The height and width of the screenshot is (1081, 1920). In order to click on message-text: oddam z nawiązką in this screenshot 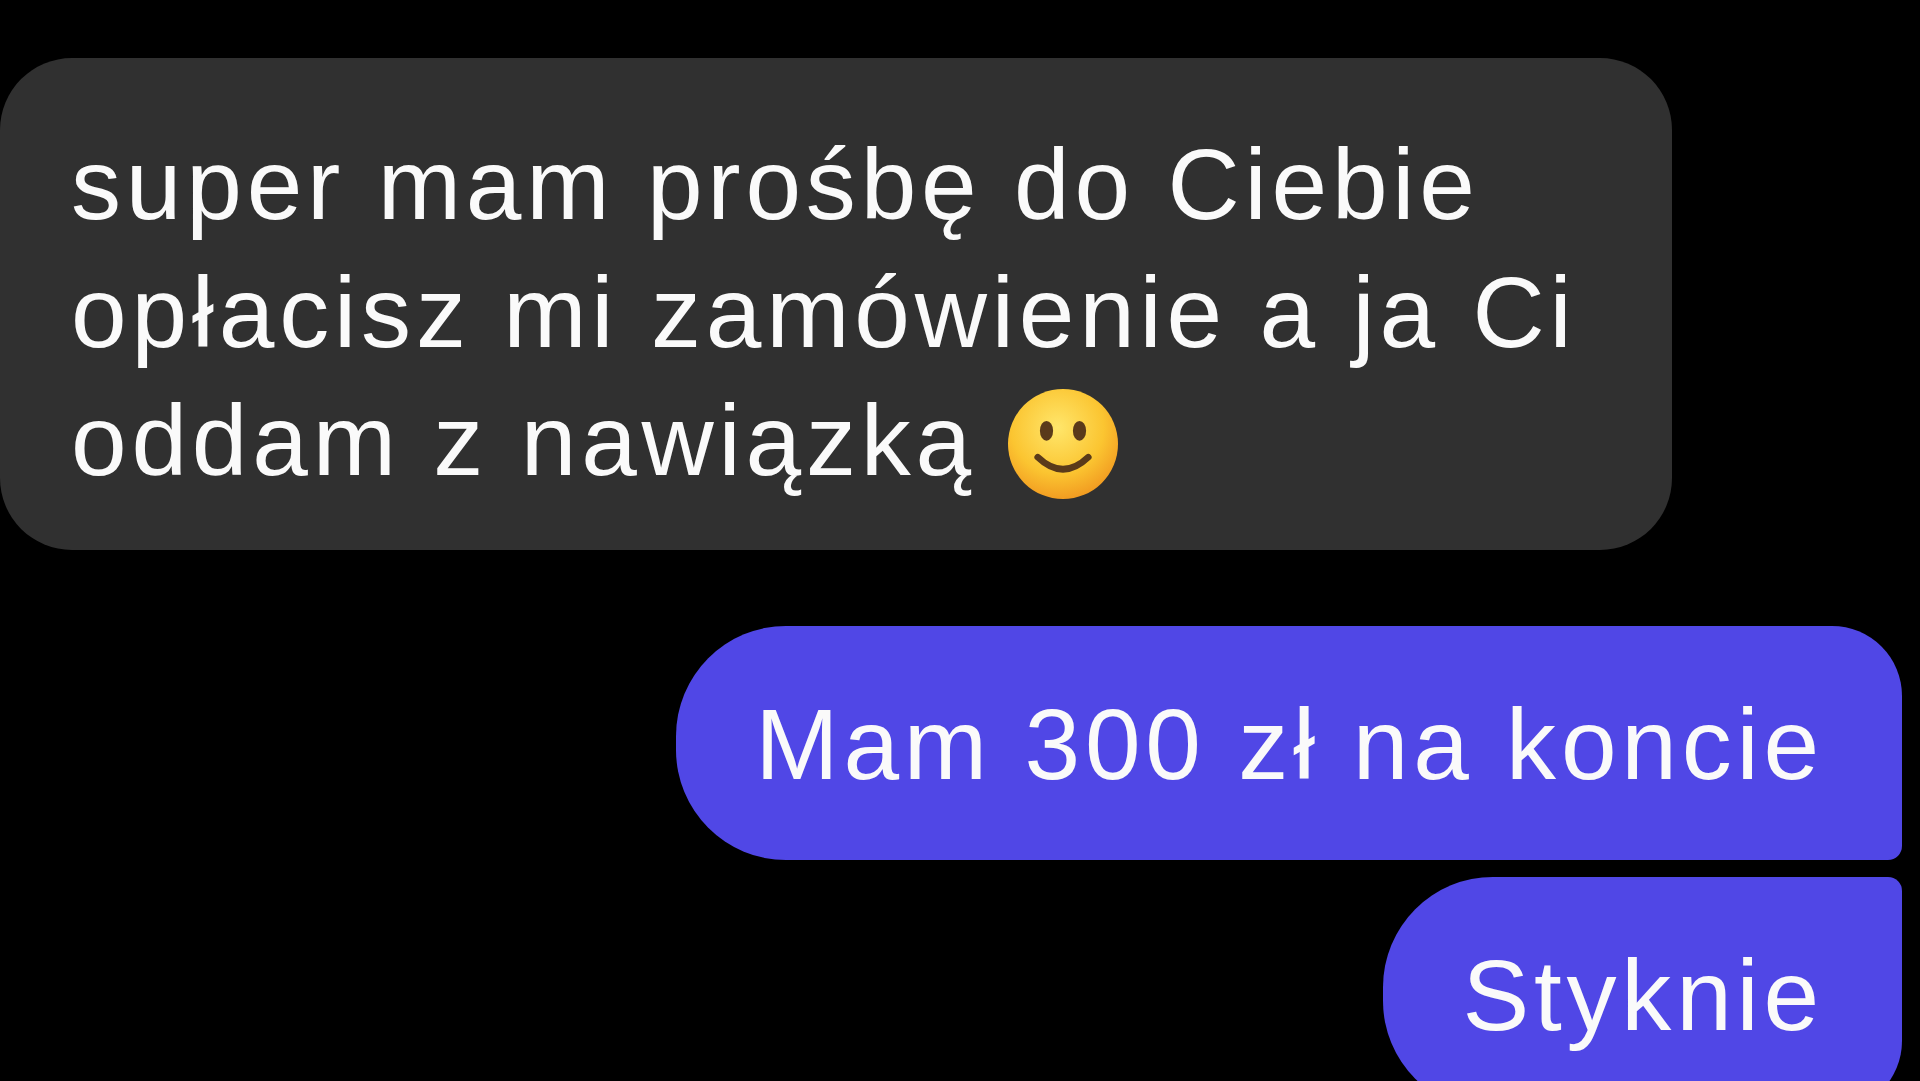, I will do `click(524, 440)`.